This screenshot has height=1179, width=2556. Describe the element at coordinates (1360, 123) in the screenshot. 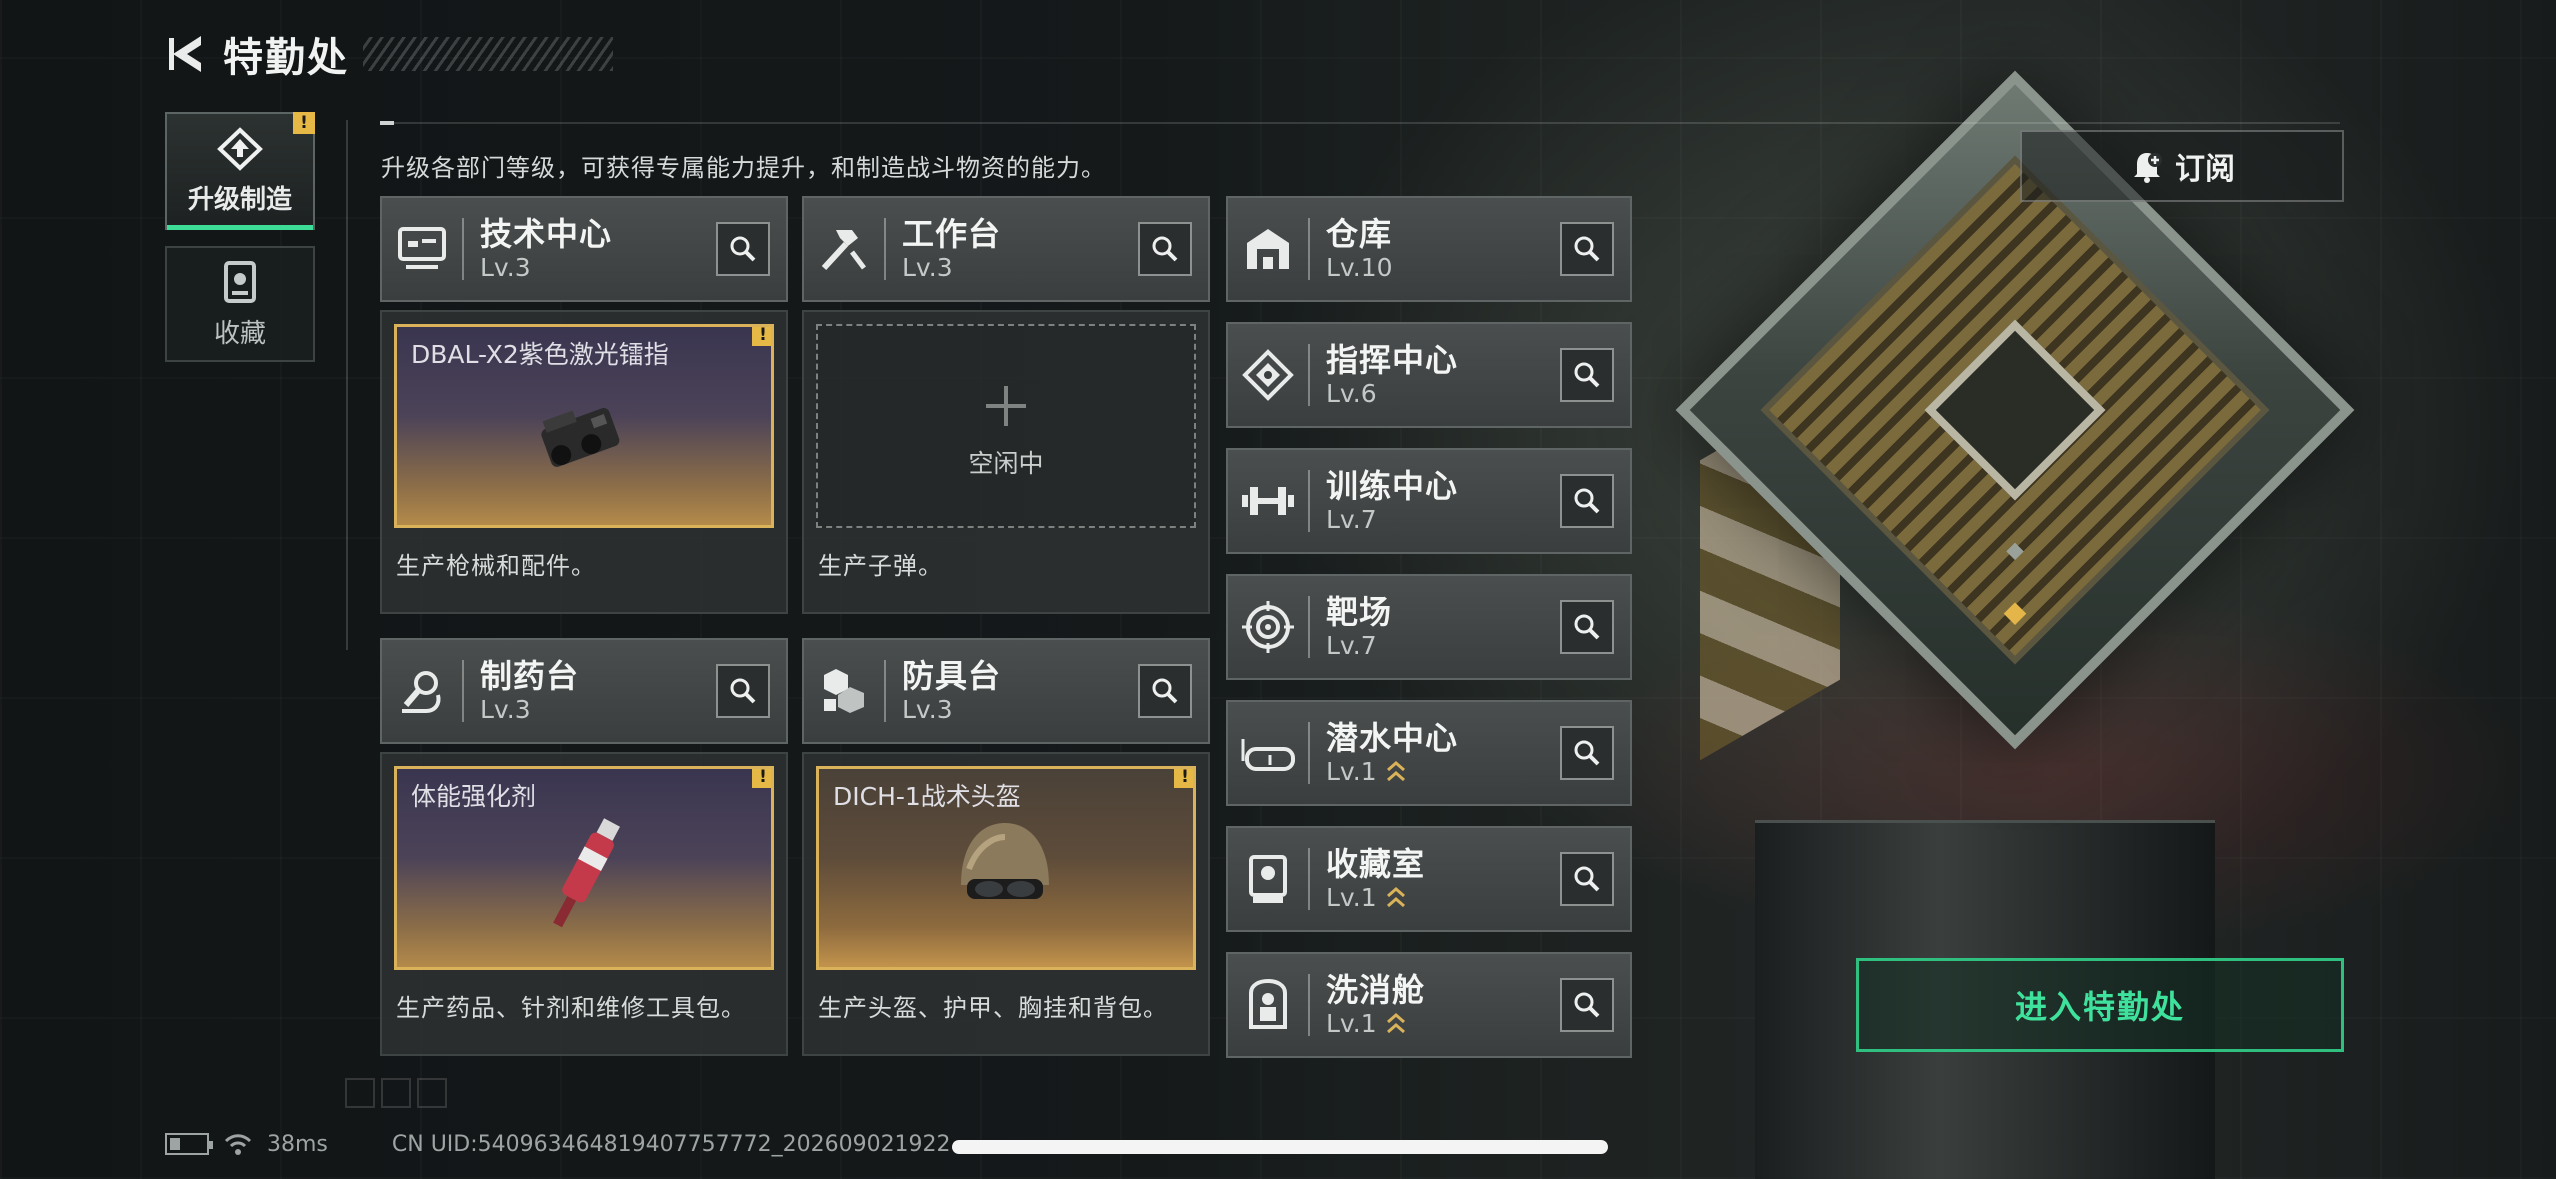

I see `header-rule` at that location.